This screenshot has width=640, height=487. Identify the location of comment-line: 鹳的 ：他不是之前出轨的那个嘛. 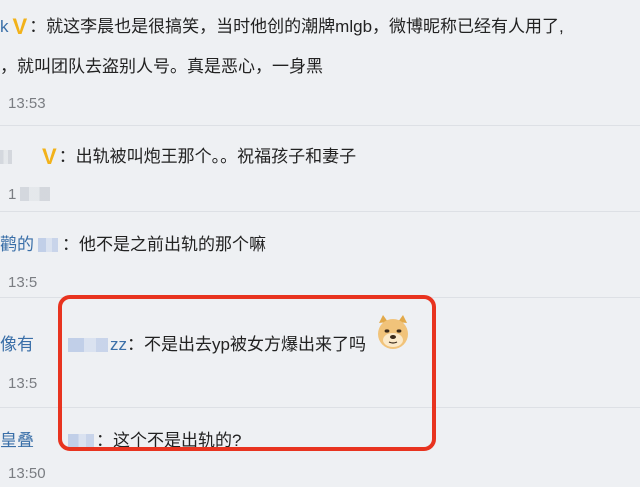
(133, 242).